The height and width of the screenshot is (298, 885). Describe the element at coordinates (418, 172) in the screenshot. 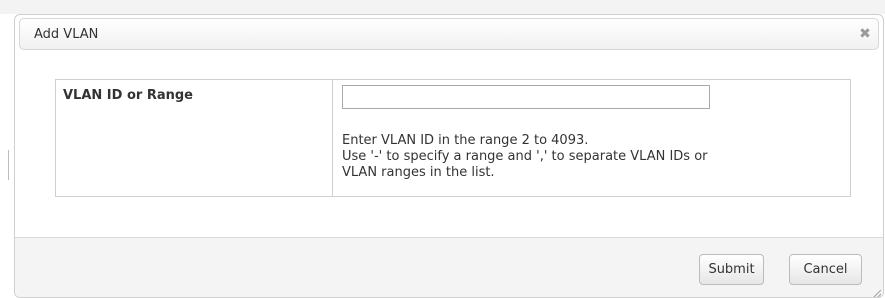

I see `help-line: VLAN ranges in the list.` at that location.